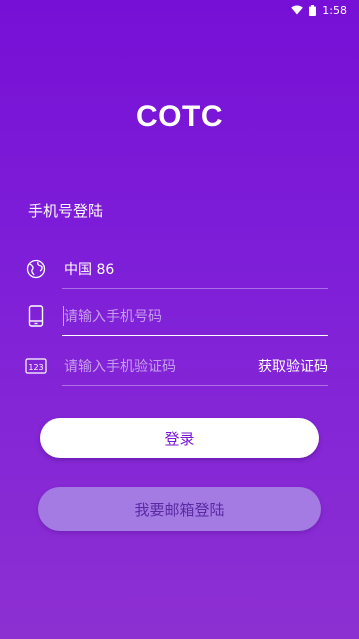  Describe the element at coordinates (66, 211) in the screenshot. I see `section-title: 手机号登陆` at that location.